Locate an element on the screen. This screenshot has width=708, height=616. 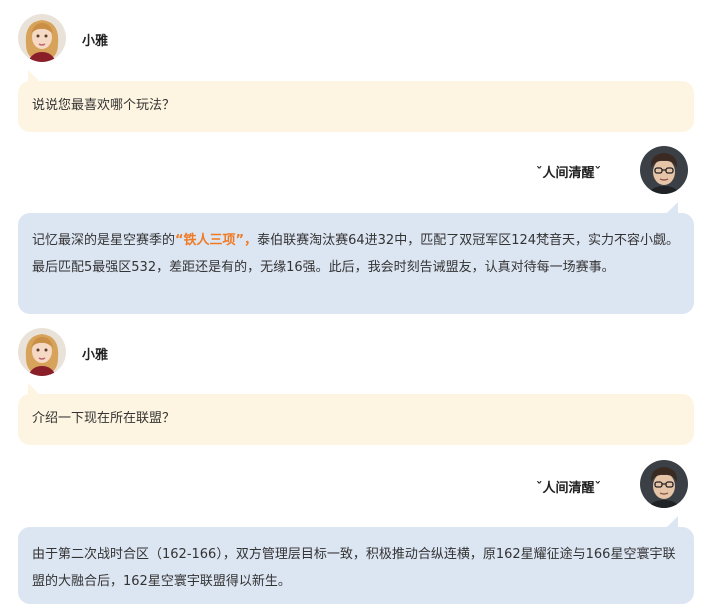
message-text: 说说您最喜欢哪个玩法？ is located at coordinates (104, 105).